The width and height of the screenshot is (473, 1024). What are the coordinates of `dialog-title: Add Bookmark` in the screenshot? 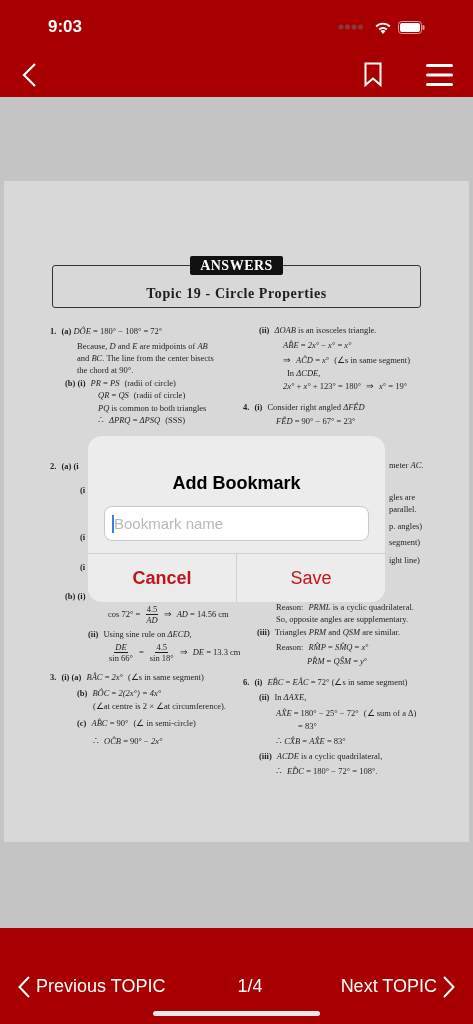 It's located at (236, 483).